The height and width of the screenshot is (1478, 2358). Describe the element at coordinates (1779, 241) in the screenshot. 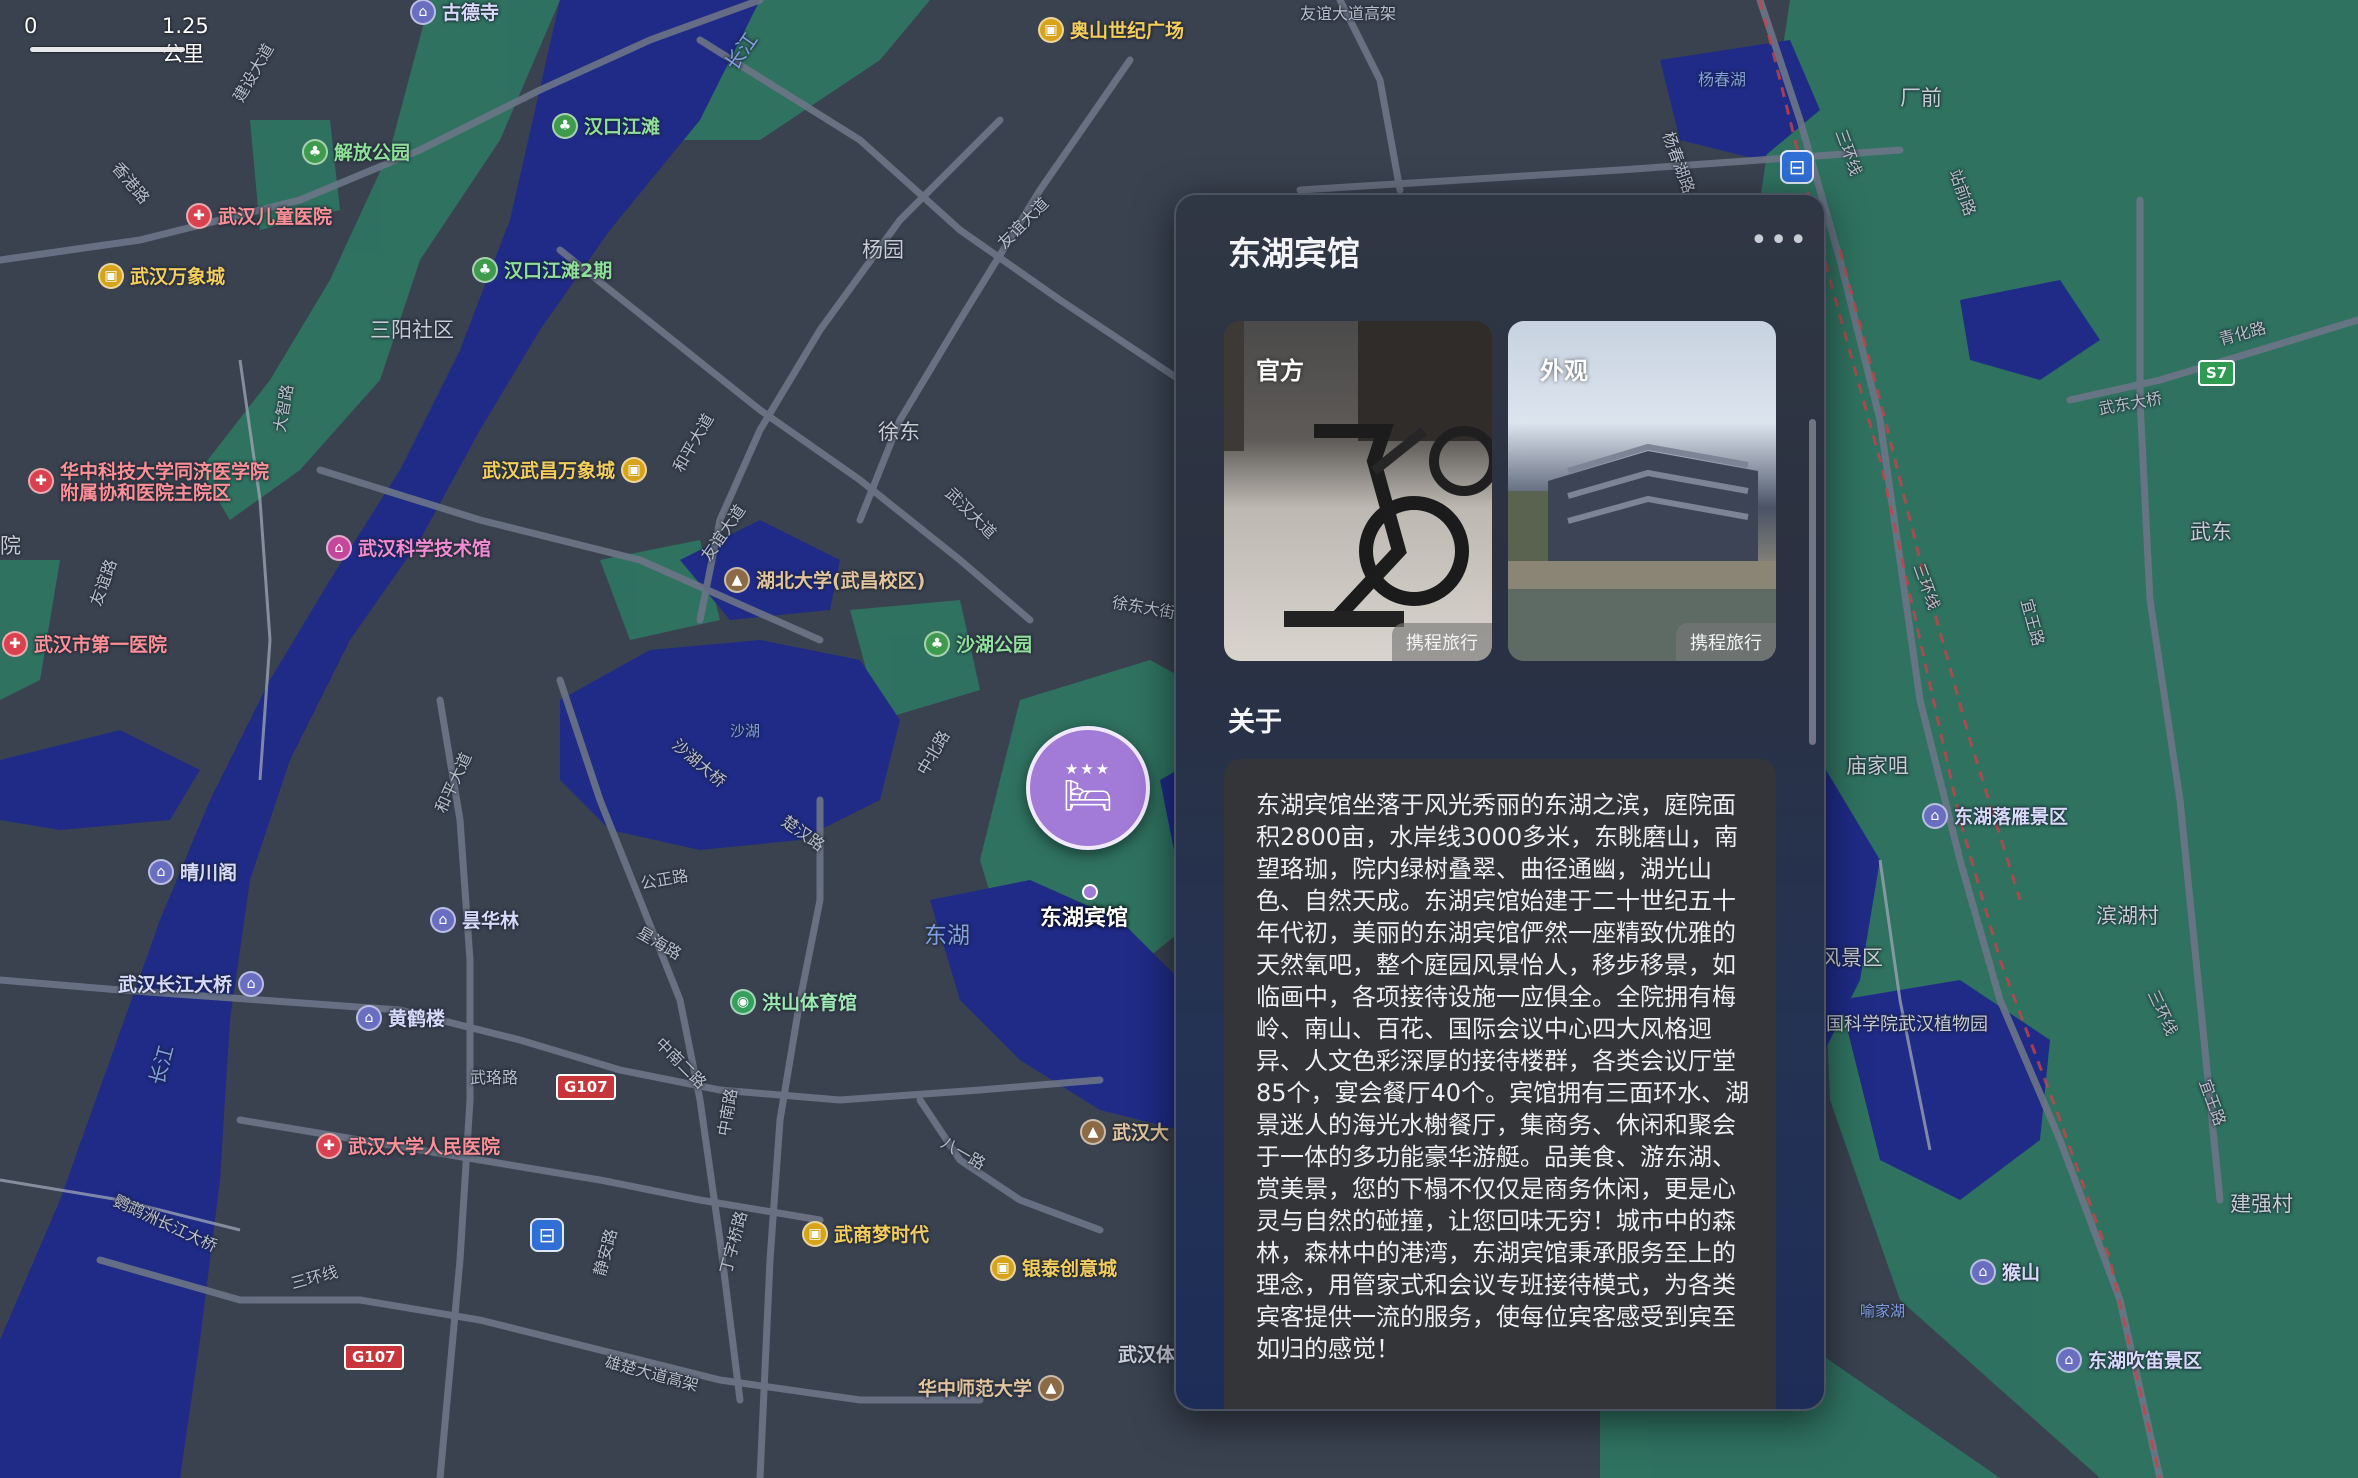

I see `more-options-button: •••` at that location.